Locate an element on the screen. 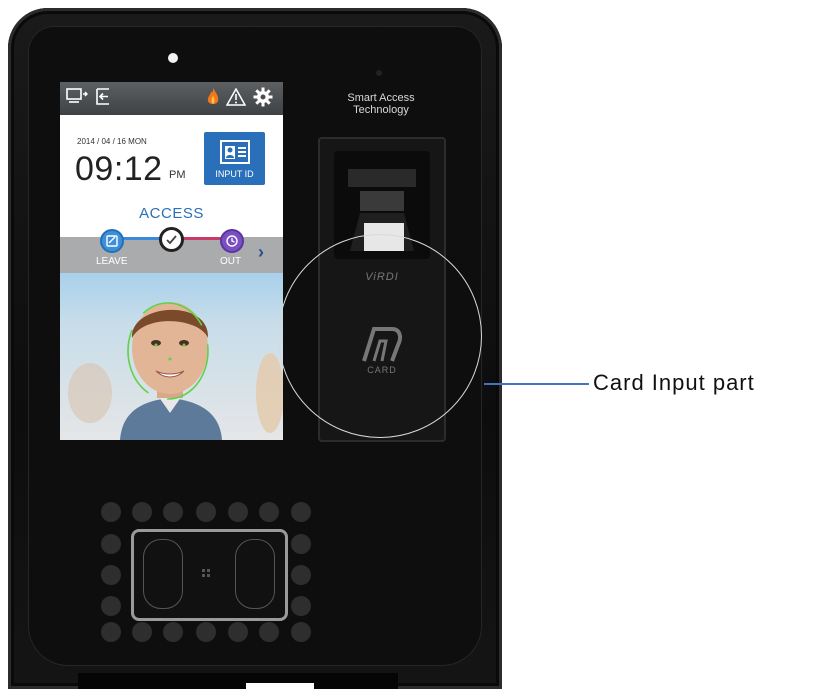  bottom-connector is located at coordinates (280, 686).